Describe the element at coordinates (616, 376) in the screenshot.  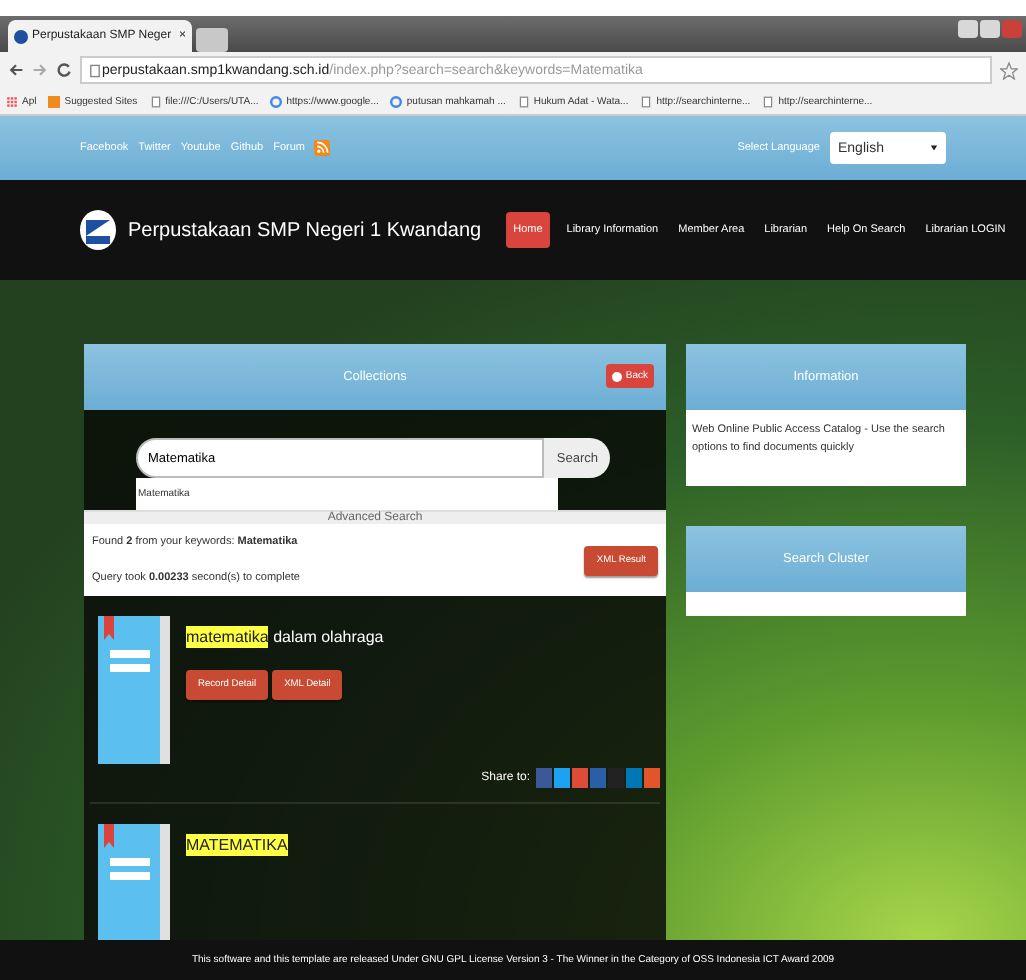
I see `back-icon` at that location.